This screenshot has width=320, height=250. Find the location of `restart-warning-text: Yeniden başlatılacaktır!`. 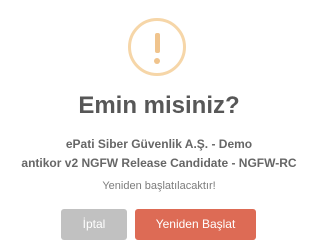

restart-warning-text: Yeniden başlatılacaktır! is located at coordinates (159, 186).